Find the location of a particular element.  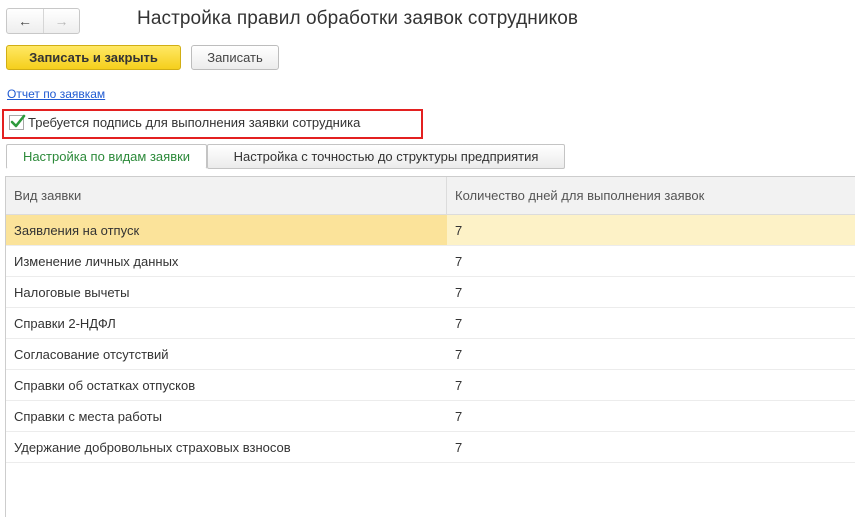

tab-by-request-type: Настройка по видам заявки is located at coordinates (106, 156).